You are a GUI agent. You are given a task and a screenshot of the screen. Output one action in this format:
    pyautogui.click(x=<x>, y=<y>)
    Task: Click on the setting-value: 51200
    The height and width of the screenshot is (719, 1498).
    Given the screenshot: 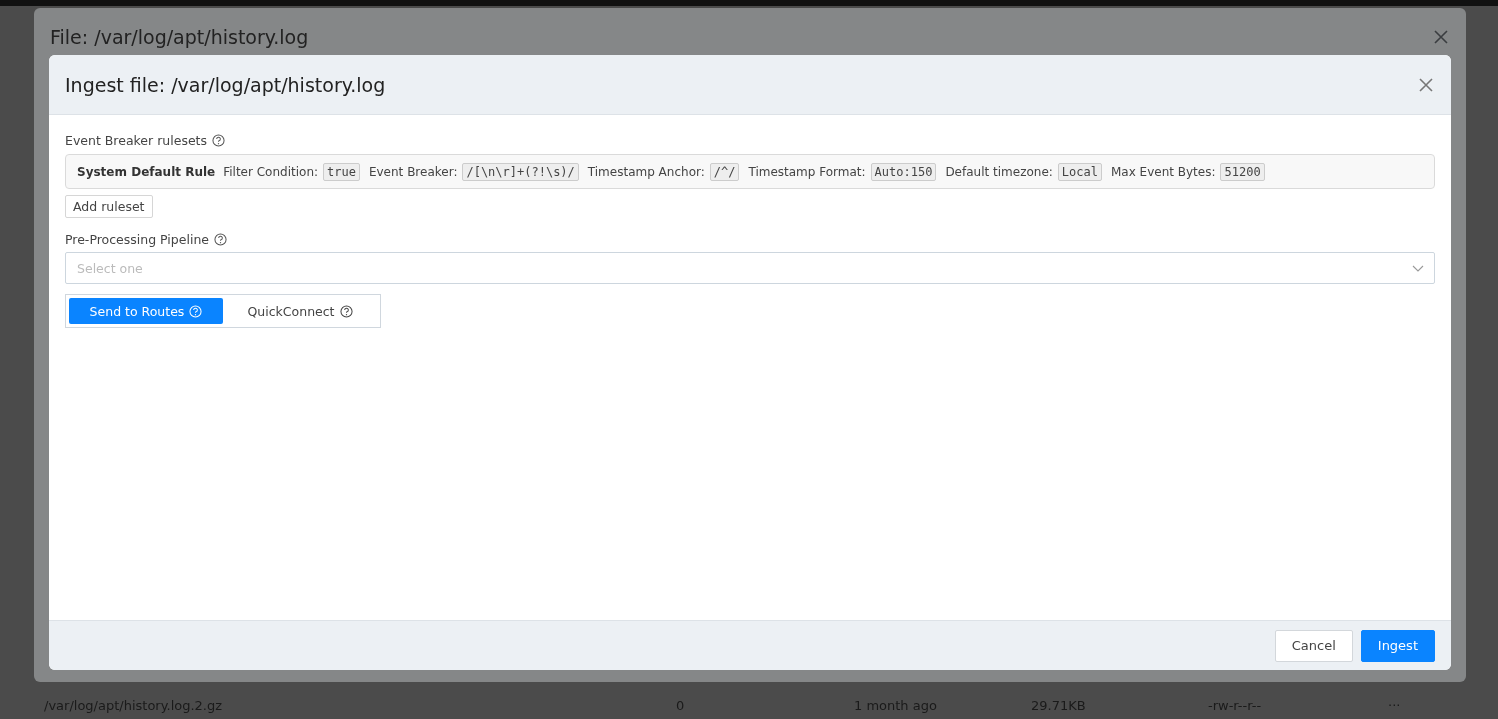 What is the action you would take?
    pyautogui.click(x=1242, y=171)
    